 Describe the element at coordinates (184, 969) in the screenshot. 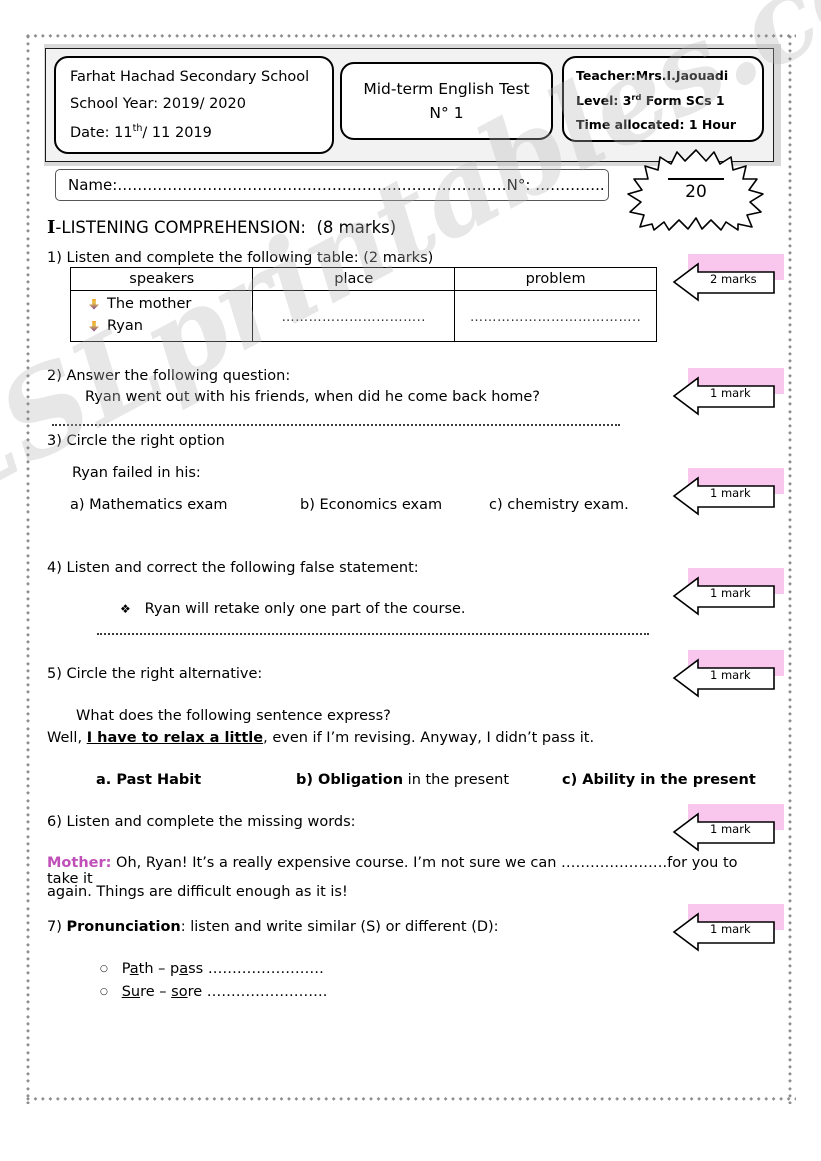

I see `item-1-underline-2: a` at that location.